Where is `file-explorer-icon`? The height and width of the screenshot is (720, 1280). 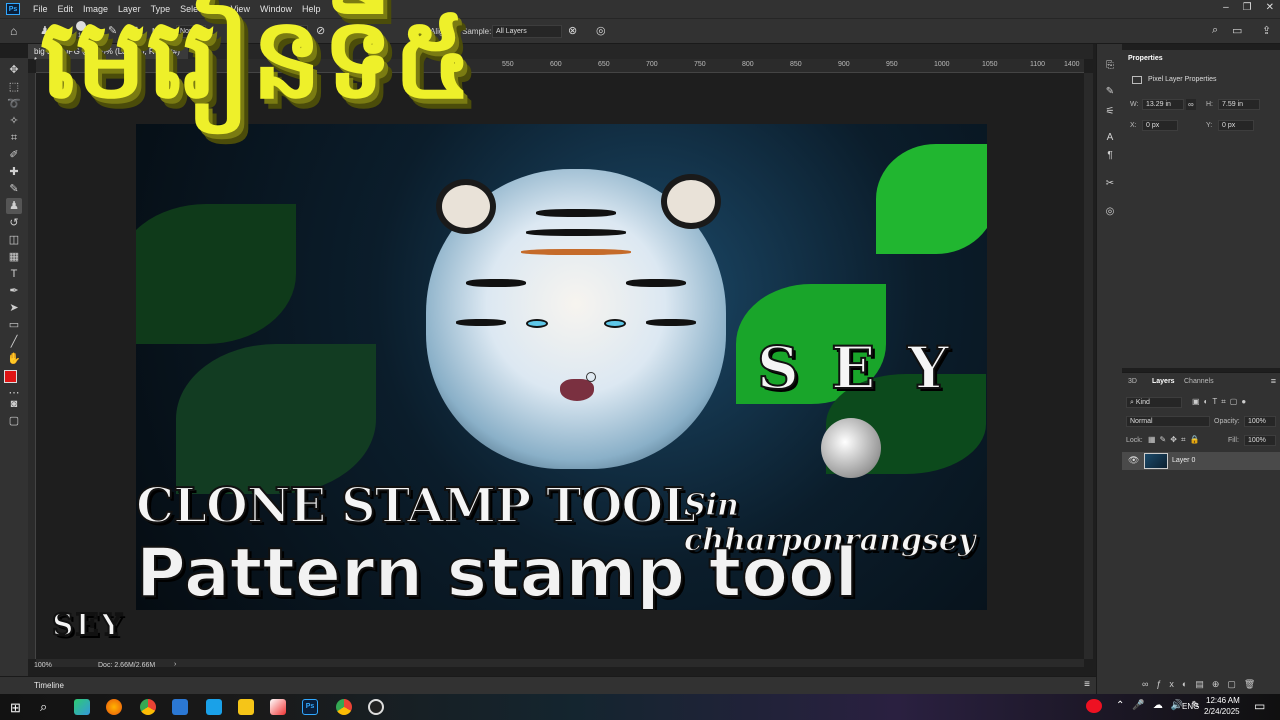
file-explorer-icon is located at coordinates (246, 707).